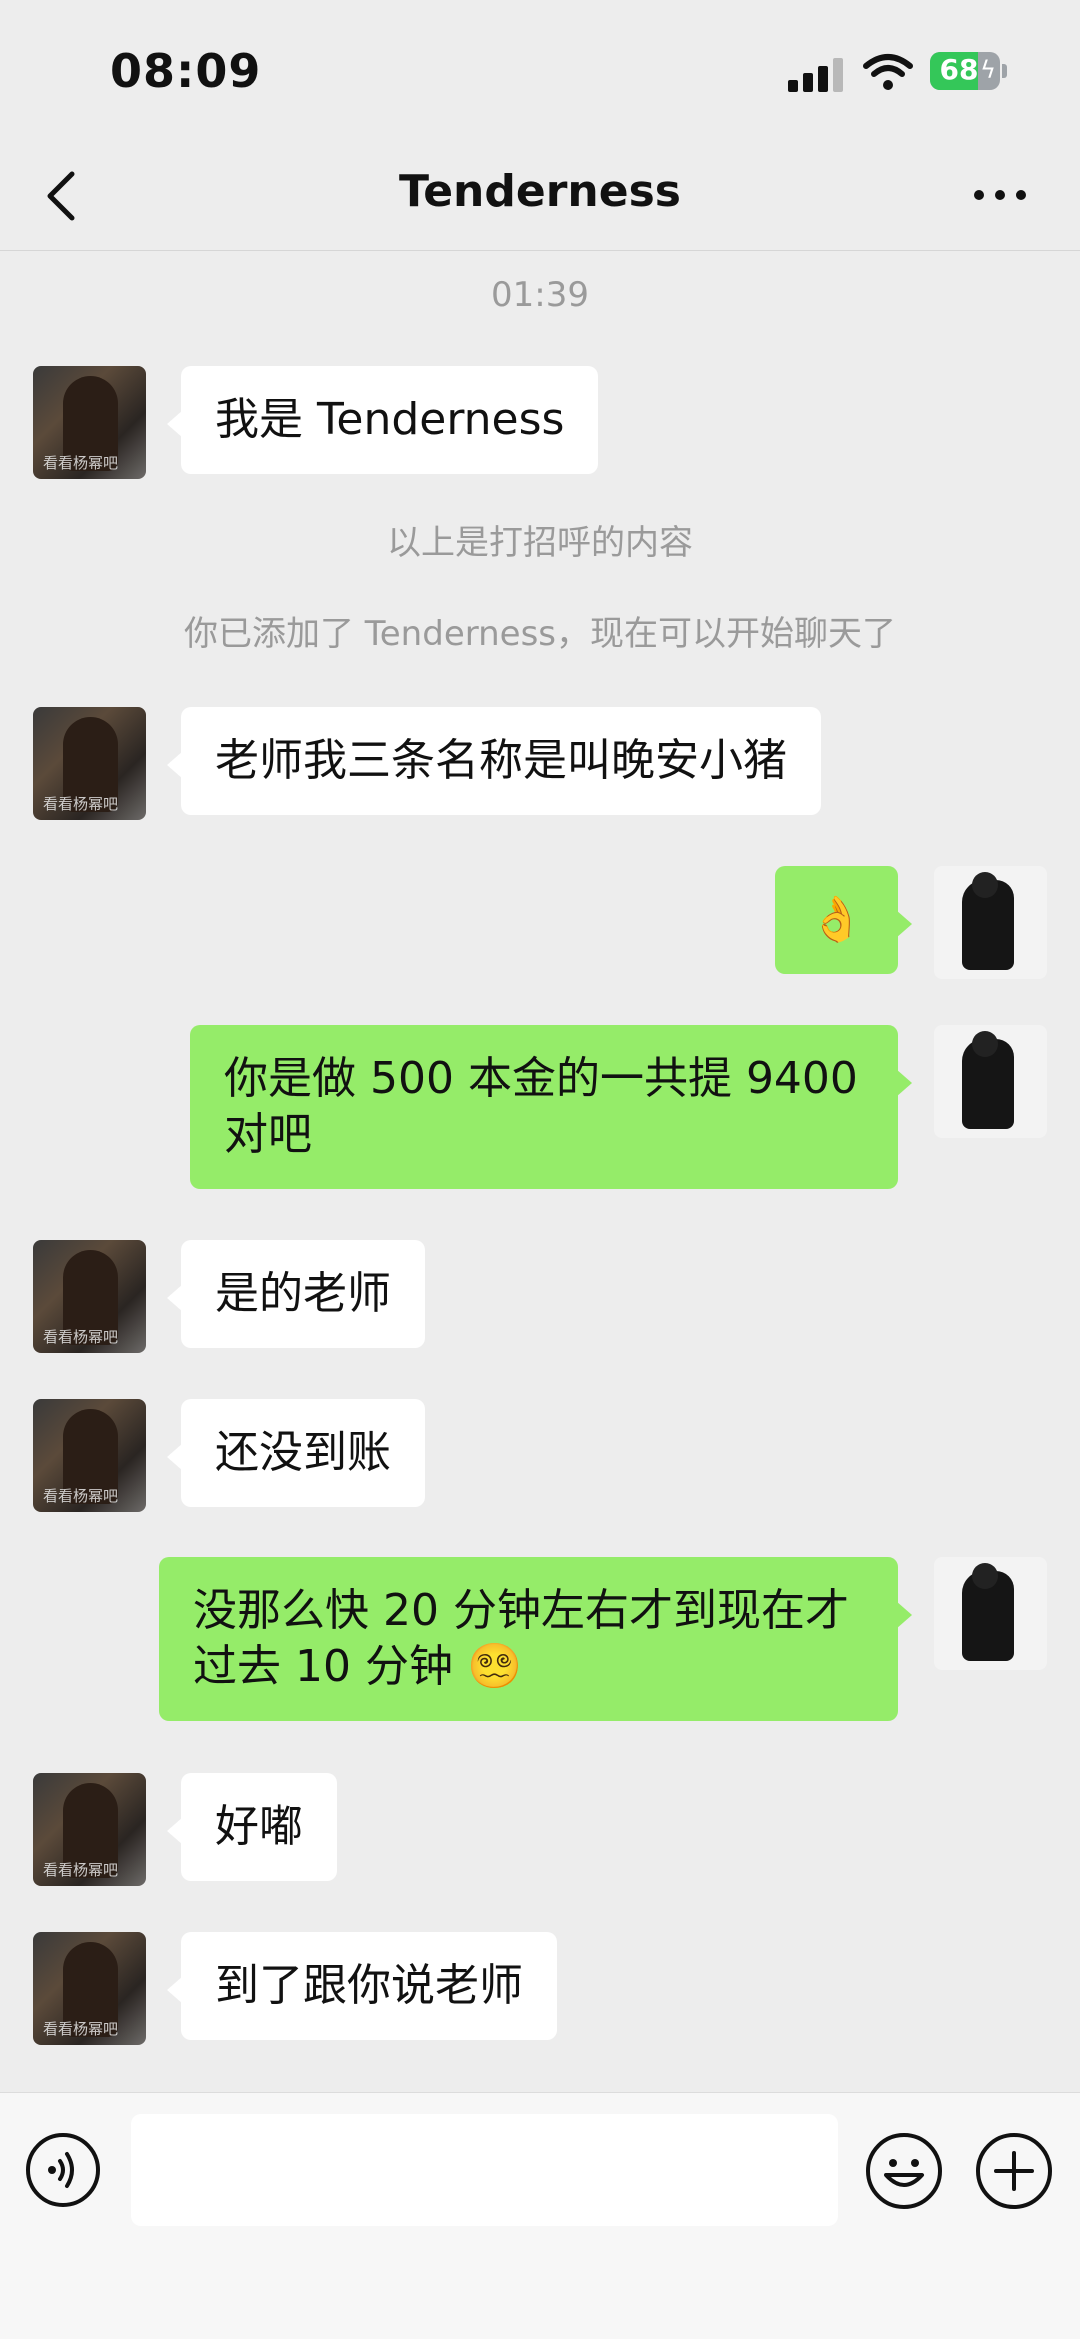  Describe the element at coordinates (382, 420) in the screenshot. I see `message-bubble-received: 我是 Tenderness` at that location.